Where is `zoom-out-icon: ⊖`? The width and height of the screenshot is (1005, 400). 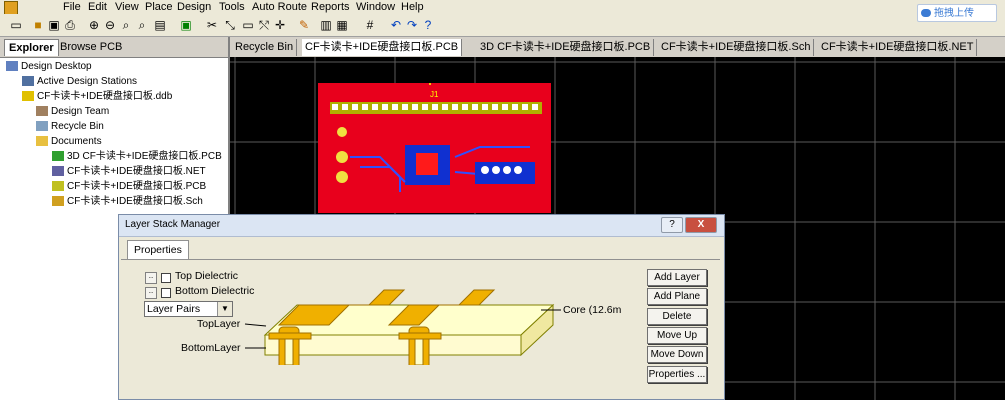
zoom-out-icon: ⊖ is located at coordinates (110, 25).